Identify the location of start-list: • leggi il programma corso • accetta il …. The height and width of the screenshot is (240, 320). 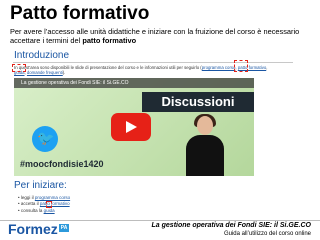
(44, 204).